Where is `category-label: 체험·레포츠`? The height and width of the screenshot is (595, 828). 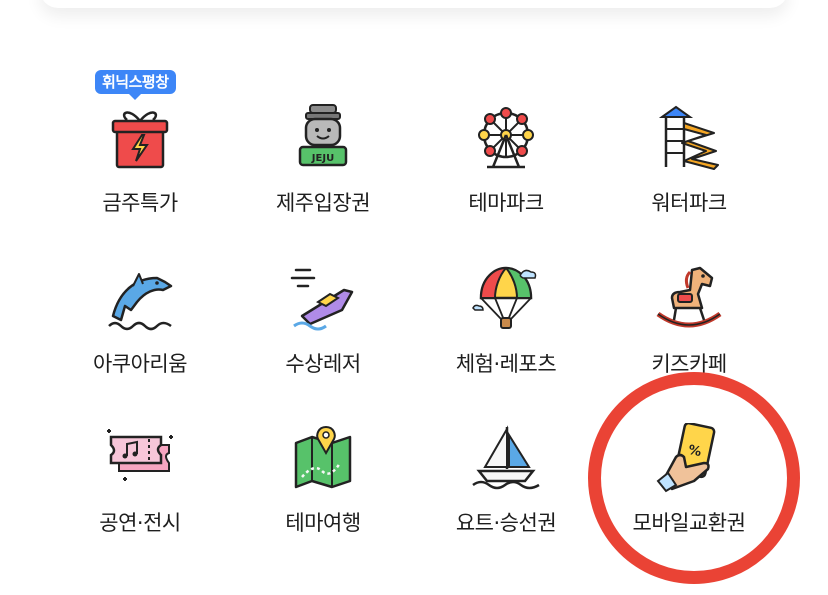 category-label: 체험·레포츠 is located at coordinates (506, 364).